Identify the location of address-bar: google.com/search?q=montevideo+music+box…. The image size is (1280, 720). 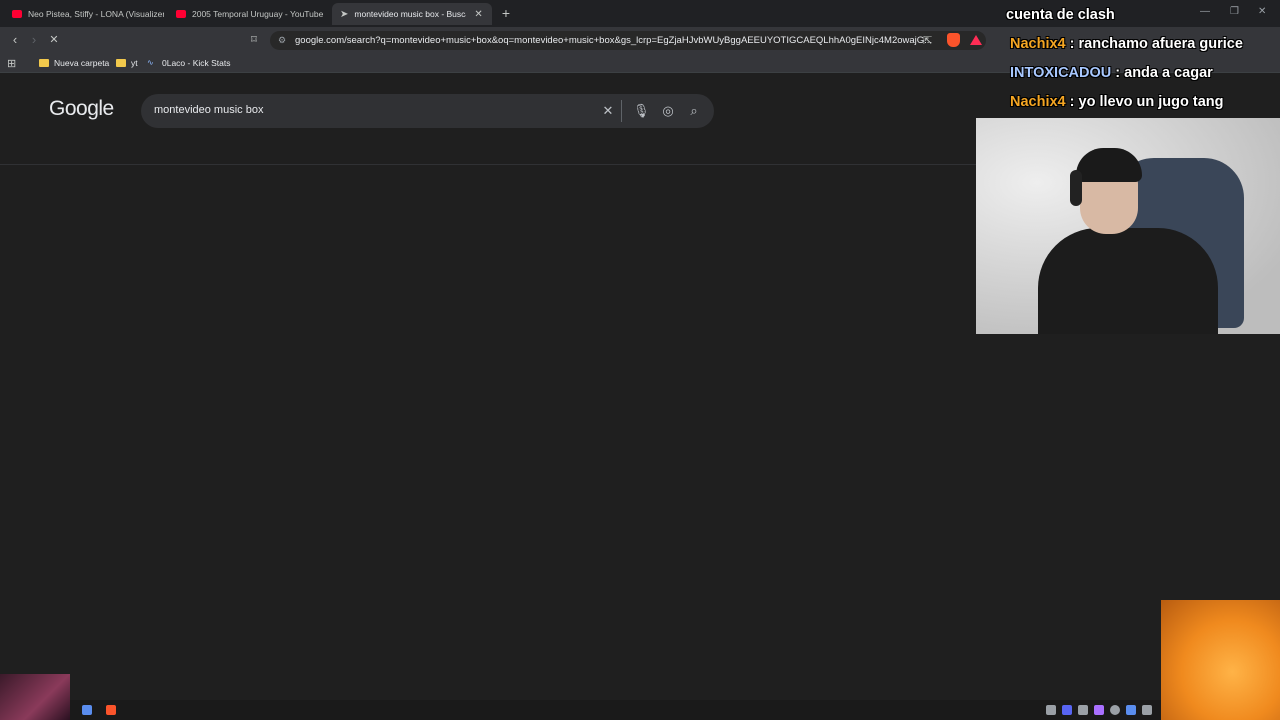
(628, 40).